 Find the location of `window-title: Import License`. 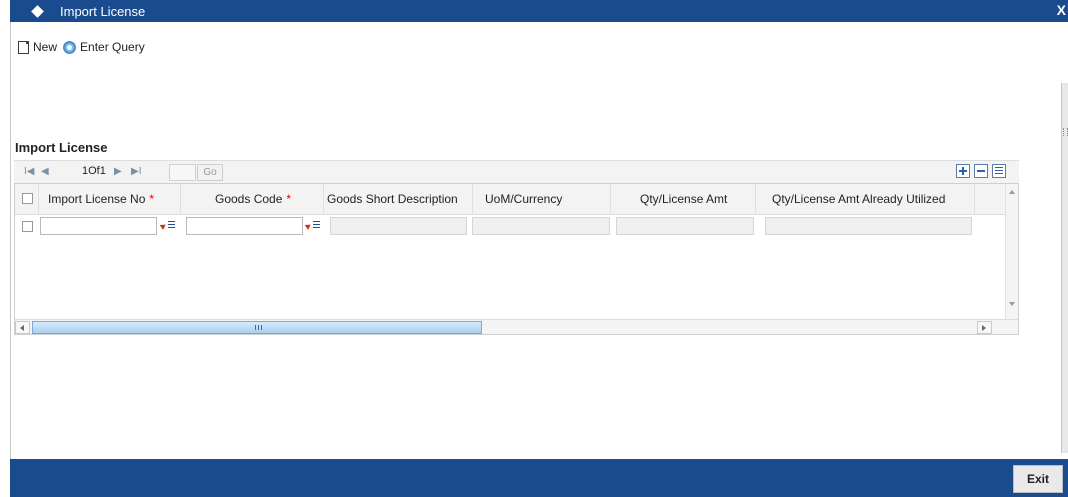

window-title: Import License is located at coordinates (103, 11).